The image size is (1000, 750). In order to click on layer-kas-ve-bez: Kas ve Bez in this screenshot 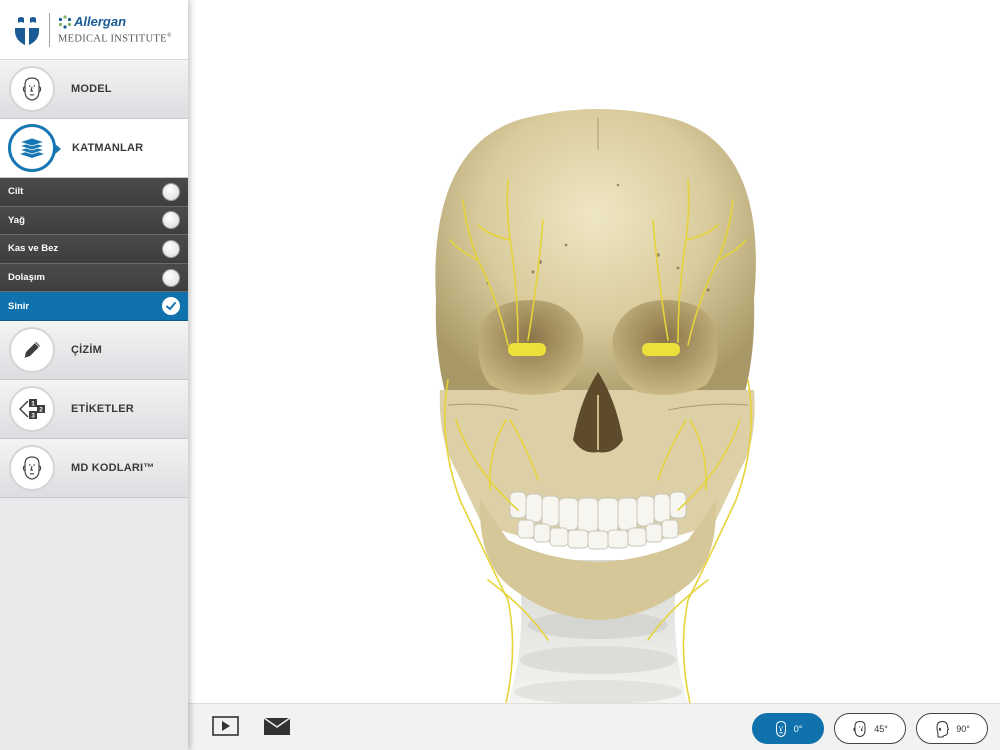, I will do `click(94, 249)`.